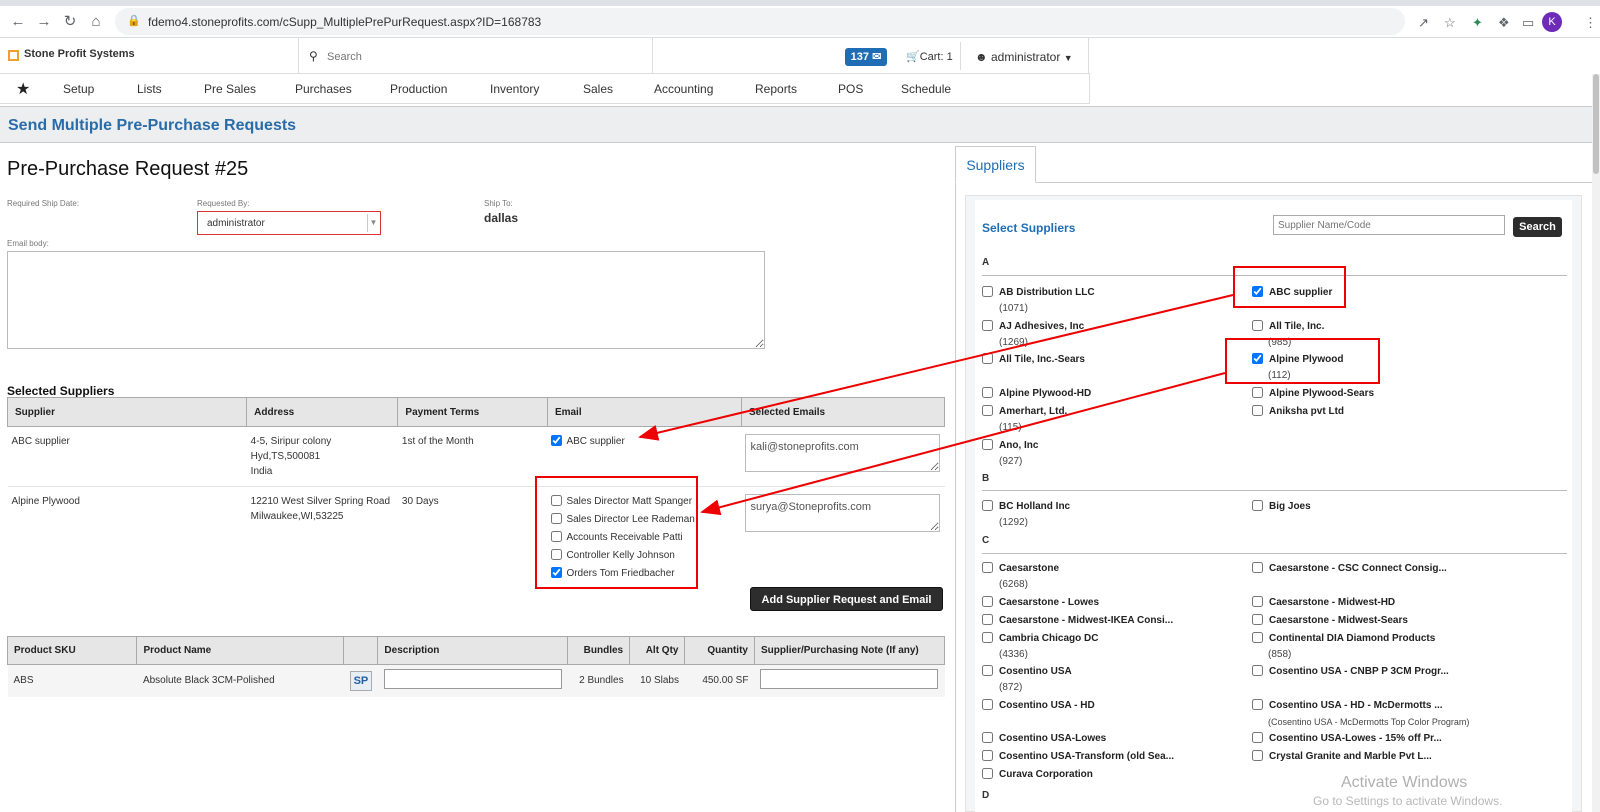 The image size is (1600, 812). Describe the element at coordinates (1408, 801) in the screenshot. I see `activate-windows-subtitle: Go to Settings to activate Windows.` at that location.